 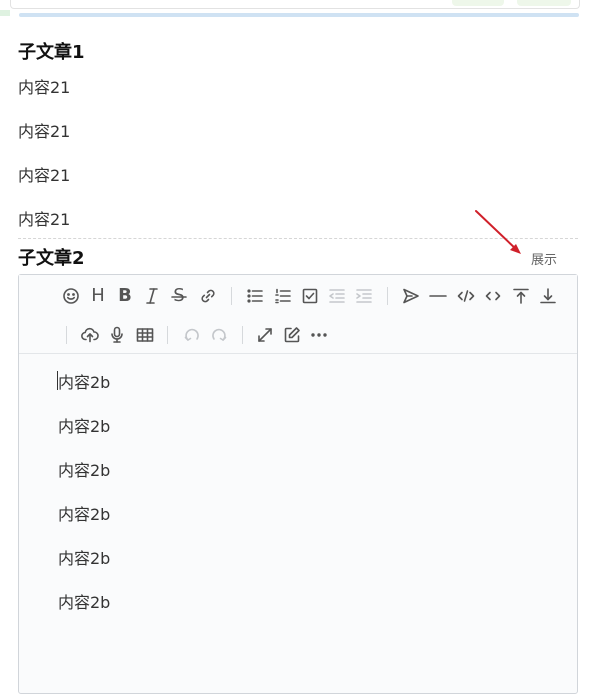 I want to click on indent-icon, so click(x=364, y=296).